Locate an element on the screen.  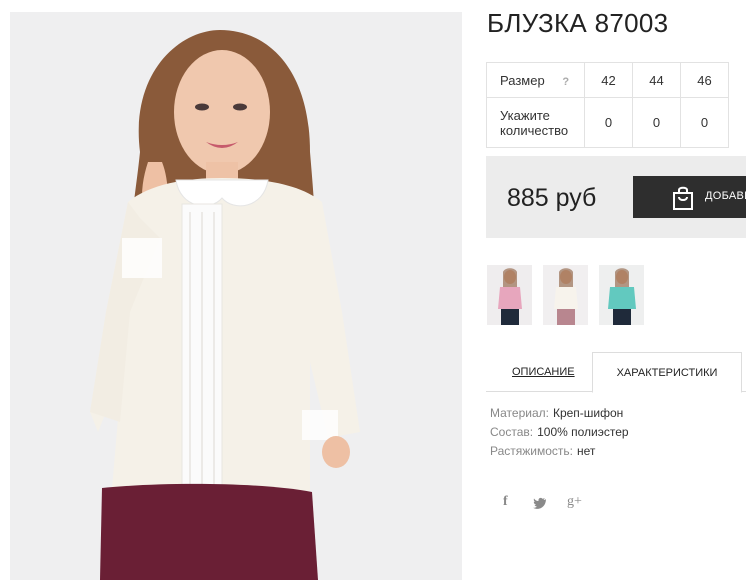
product-title: БЛУЗКА 87003 is located at coordinates (578, 23).